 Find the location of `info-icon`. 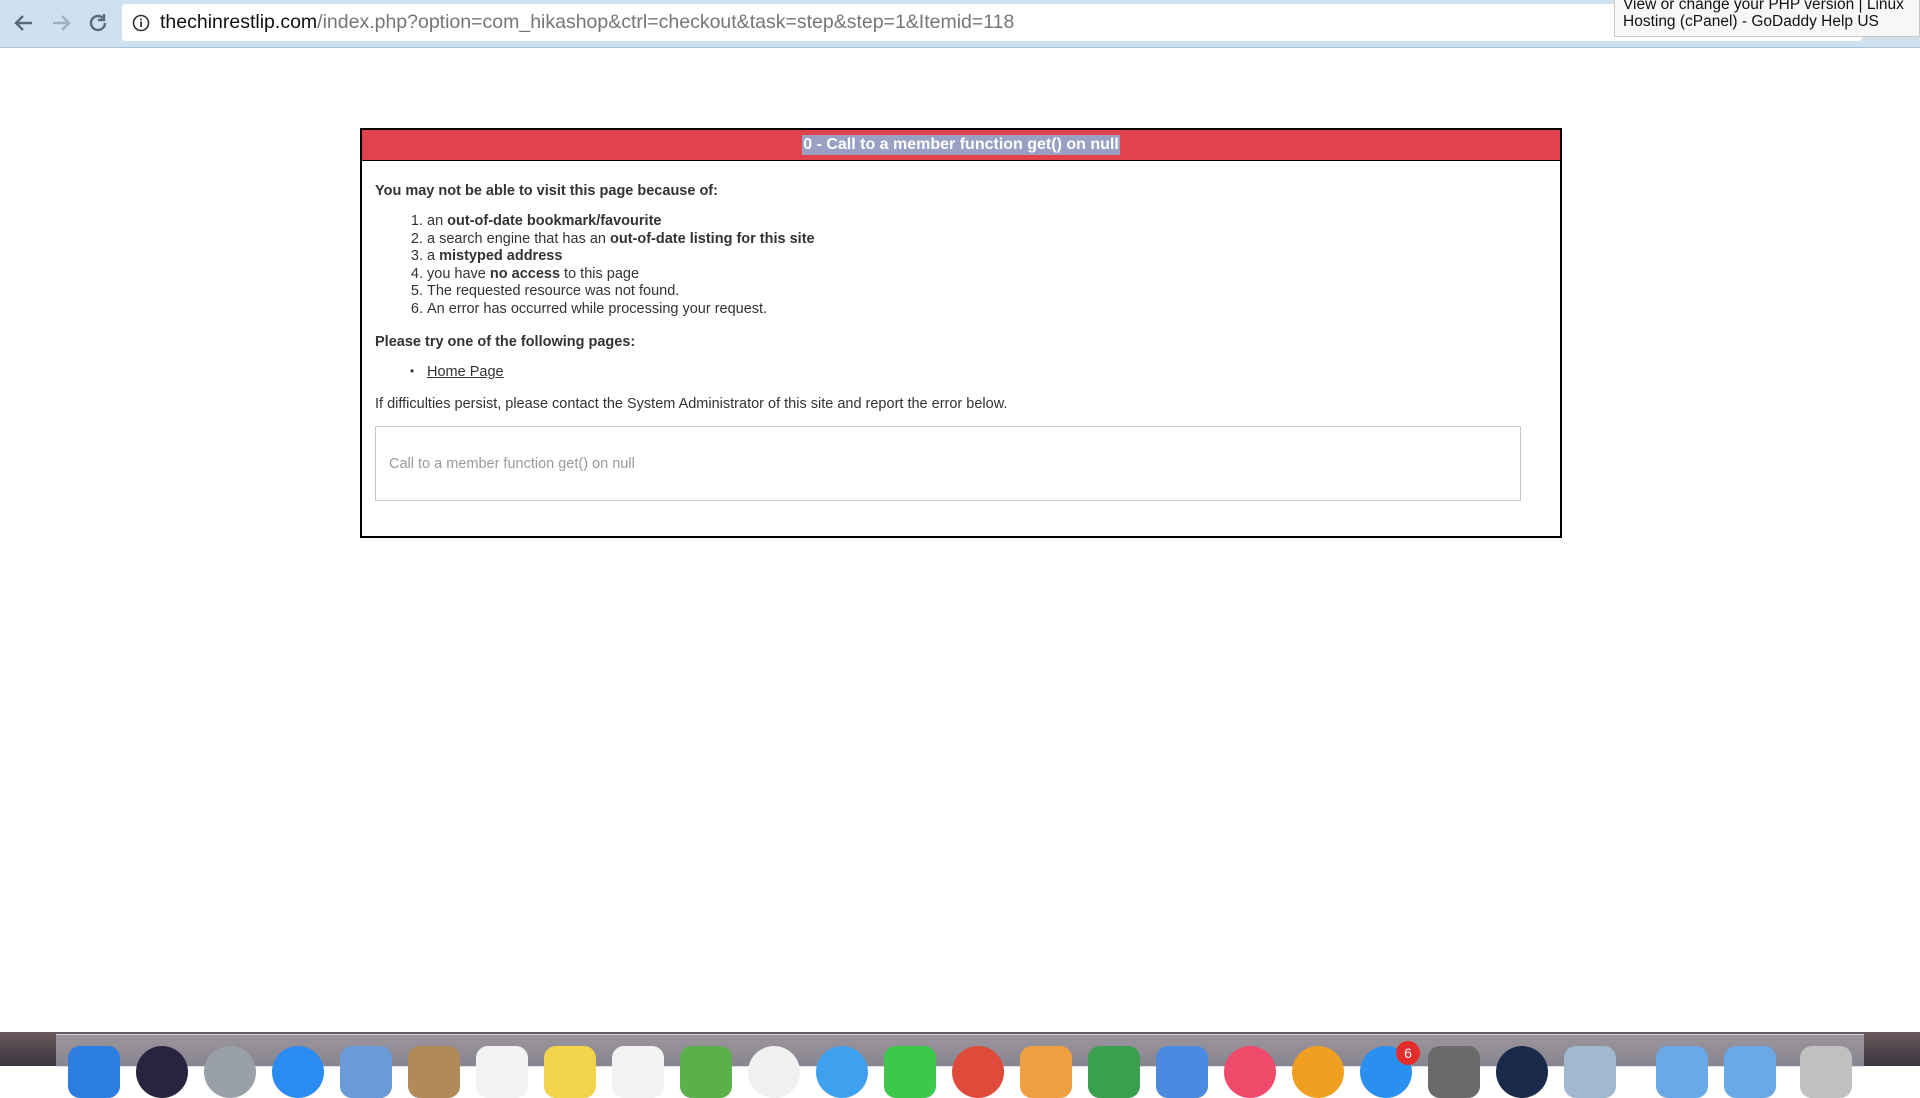

info-icon is located at coordinates (141, 23).